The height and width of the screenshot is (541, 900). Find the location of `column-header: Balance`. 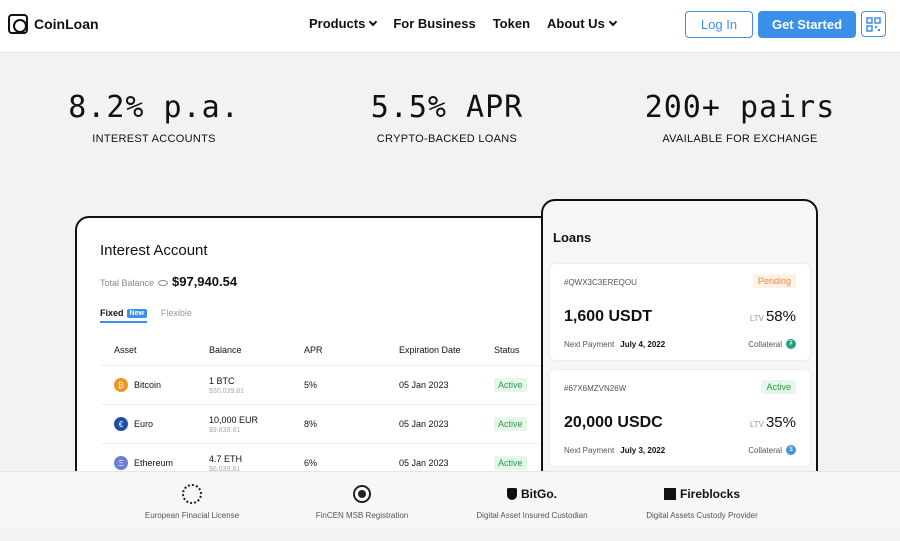

column-header: Balance is located at coordinates (225, 349).